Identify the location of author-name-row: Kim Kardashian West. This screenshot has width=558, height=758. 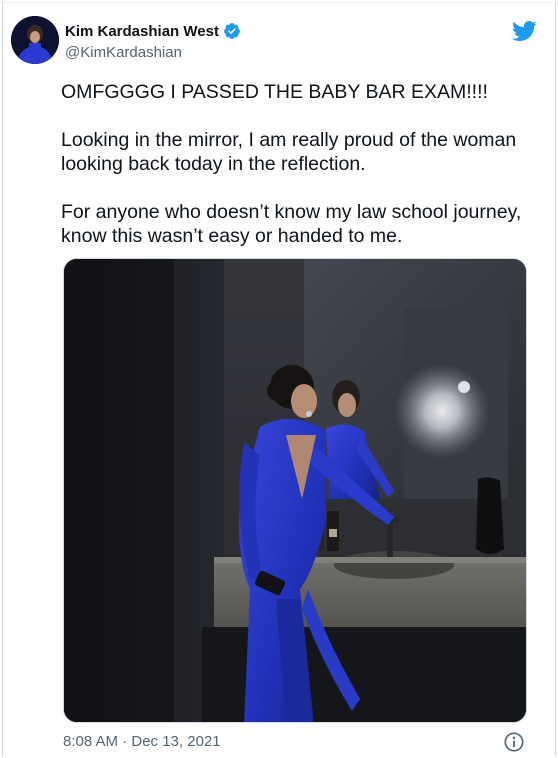
(153, 31).